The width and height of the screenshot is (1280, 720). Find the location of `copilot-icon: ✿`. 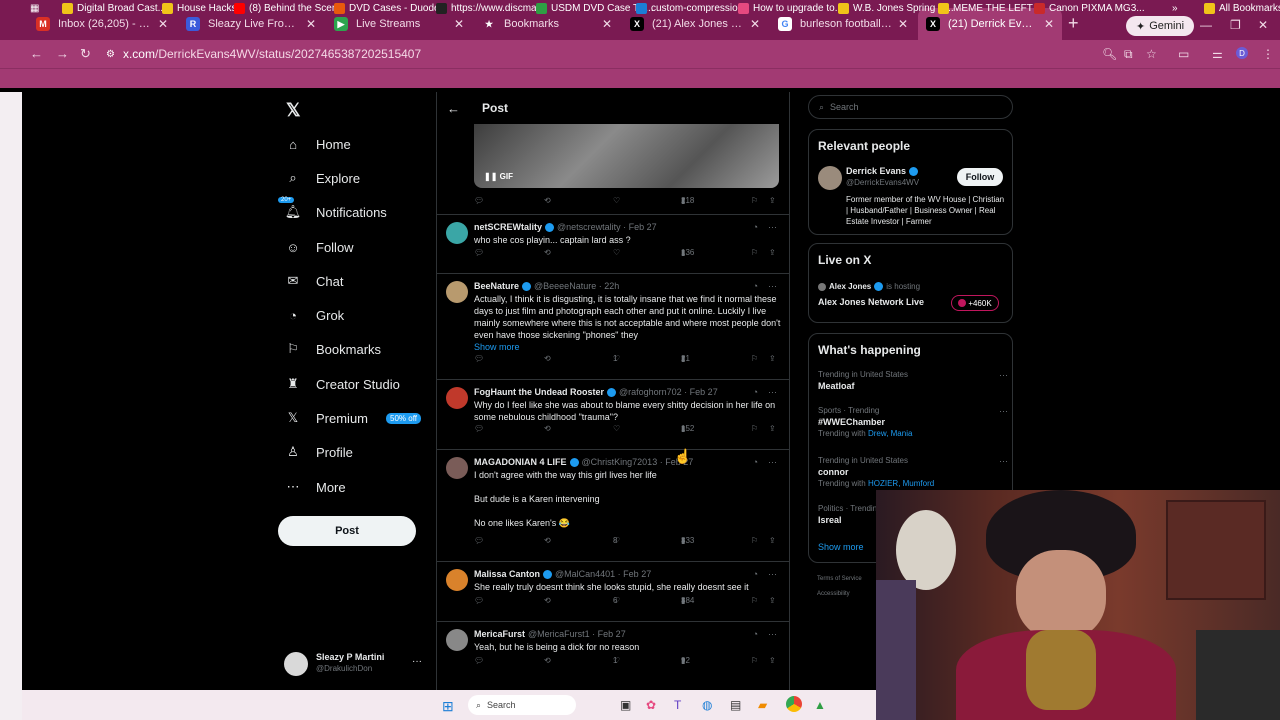

copilot-icon: ✿ is located at coordinates (651, 705).